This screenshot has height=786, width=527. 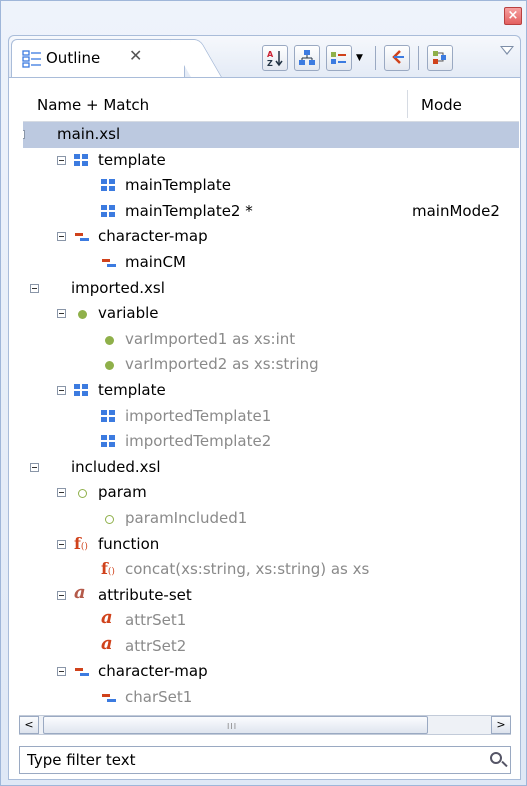 What do you see at coordinates (210, 338) in the screenshot?
I see `tree-row-label: varImported1 as xs:int` at bounding box center [210, 338].